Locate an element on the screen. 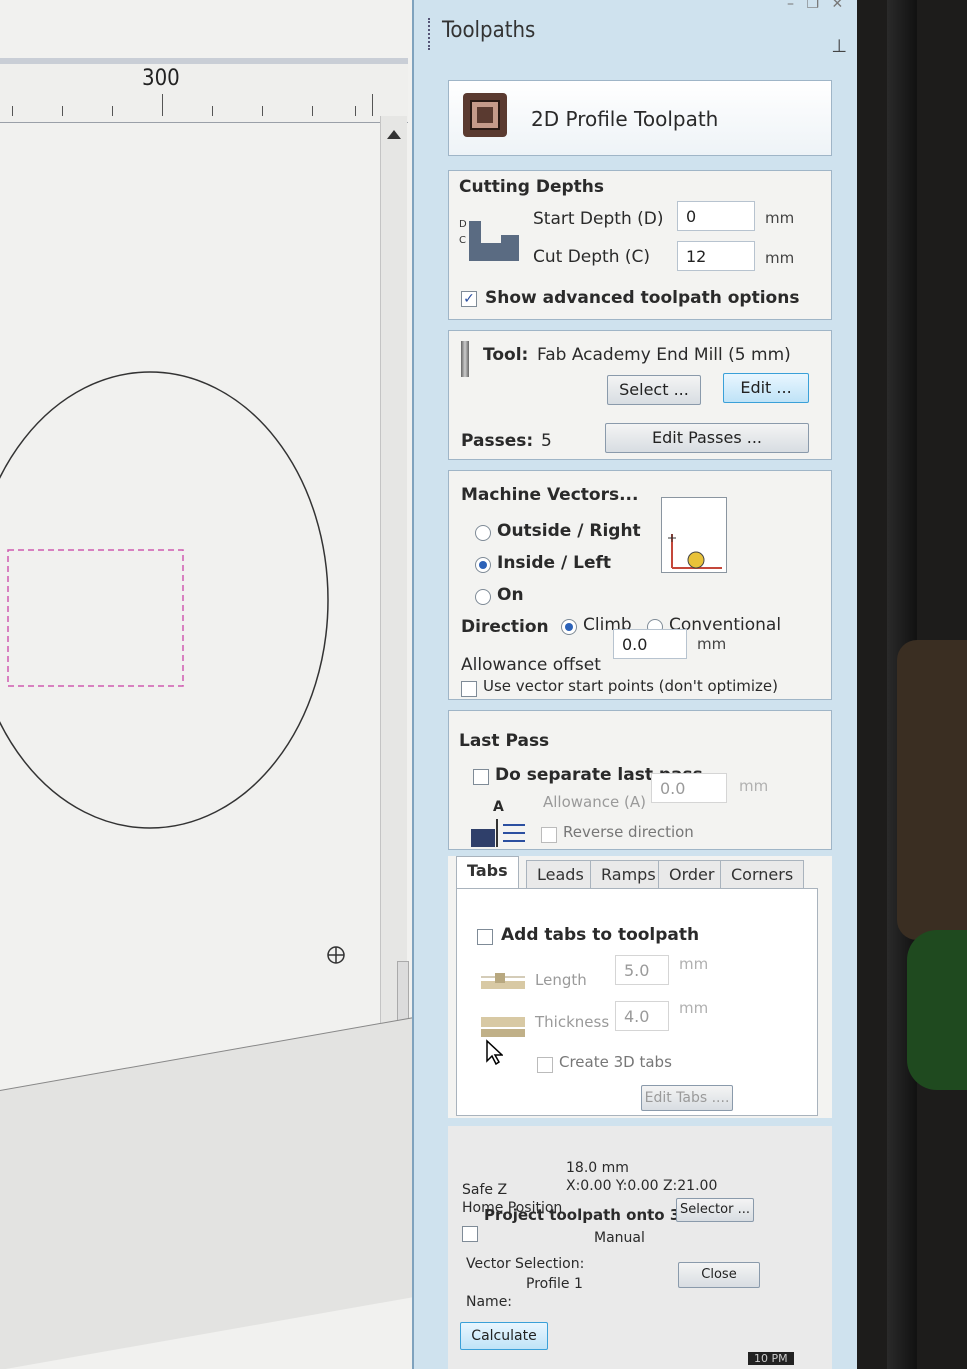 The width and height of the screenshot is (967, 1369). vector-start-checkbox is located at coordinates (469, 689).